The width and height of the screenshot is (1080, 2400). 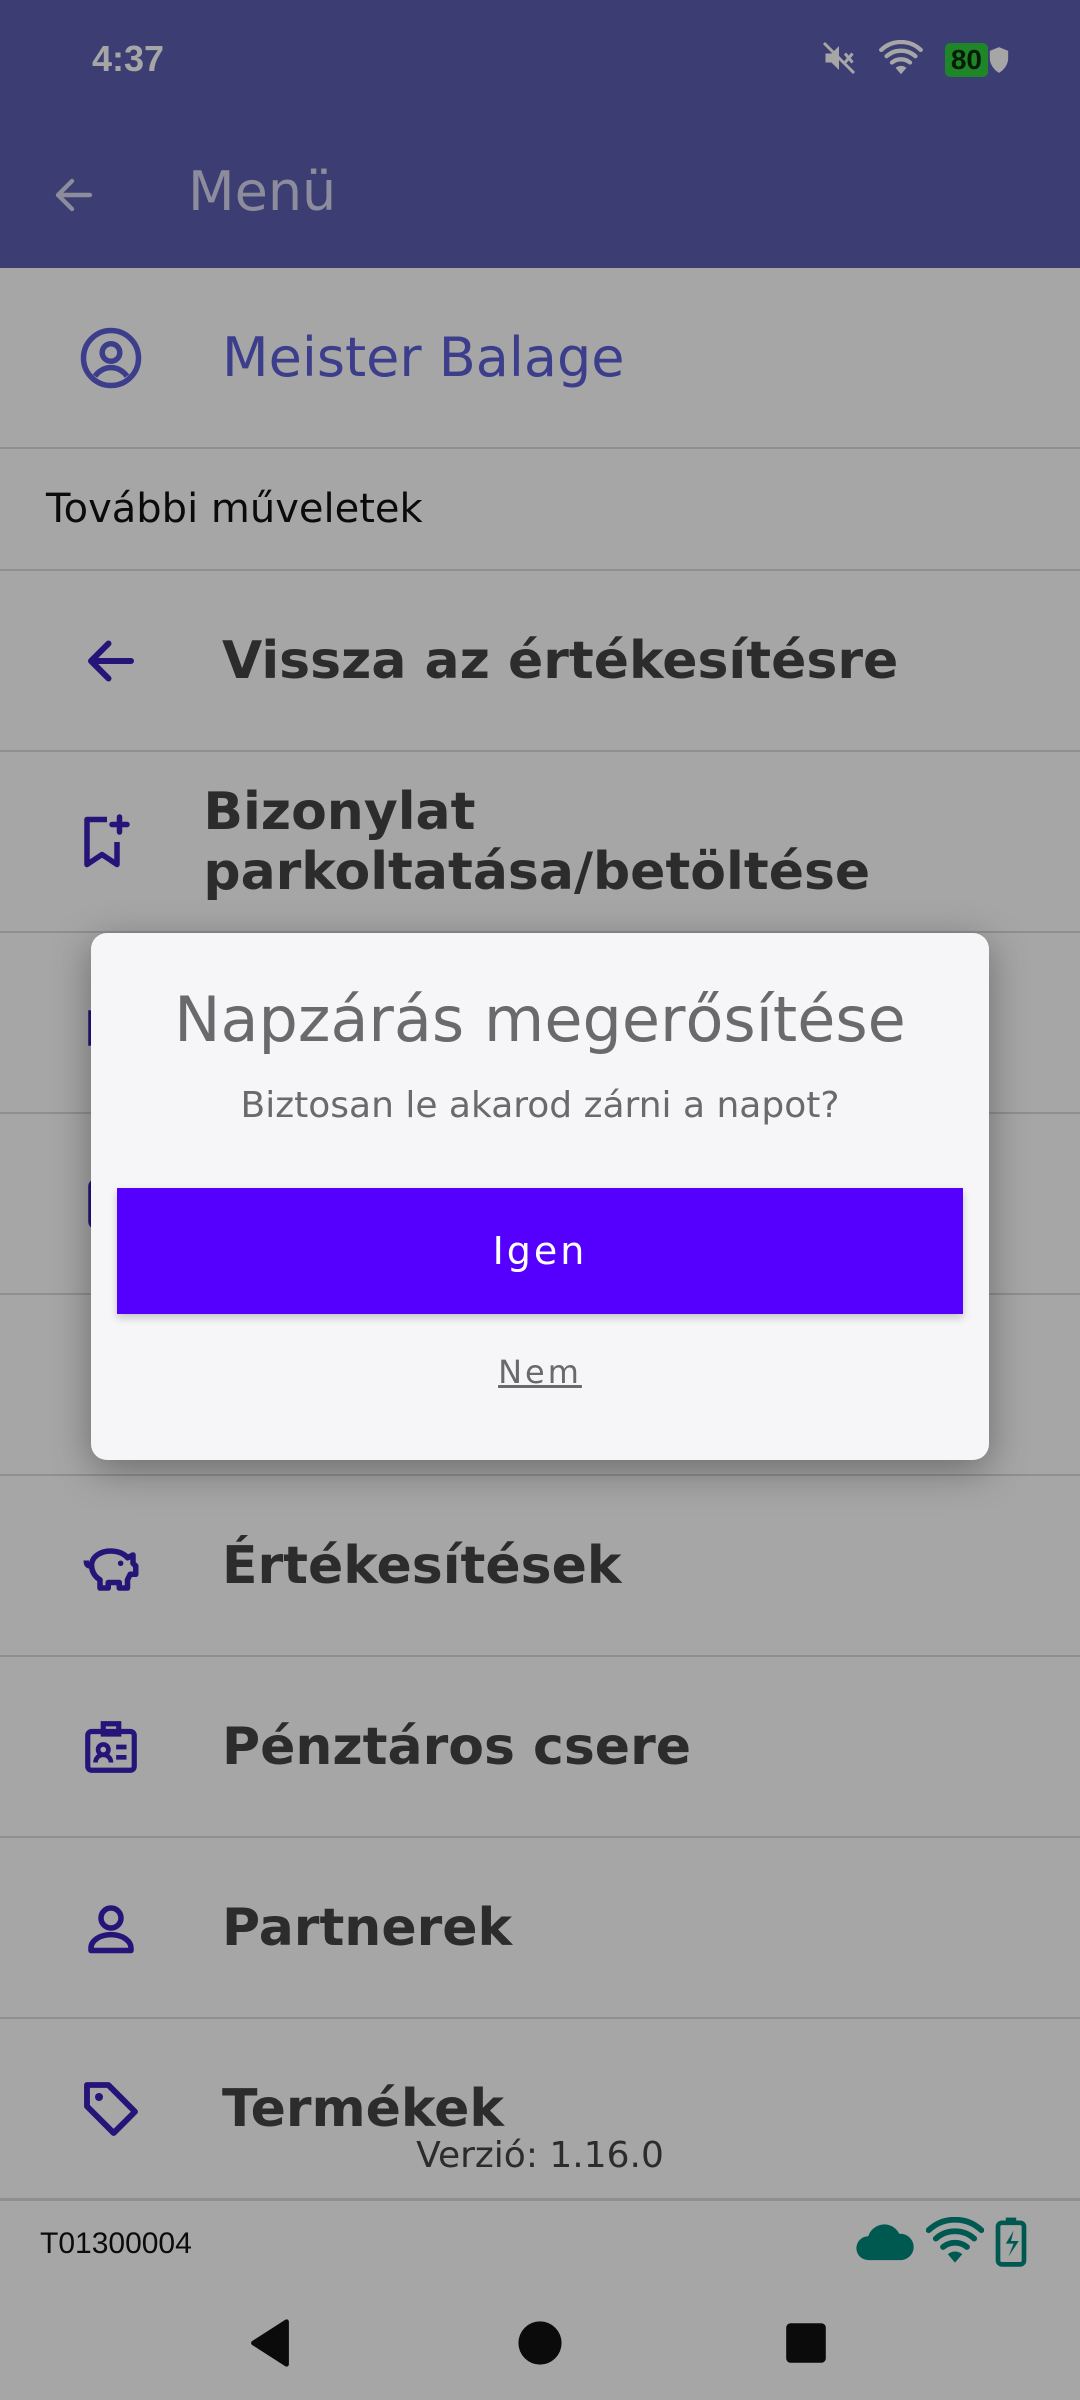 I want to click on confirm-button: Igen, so click(x=540, y=1251).